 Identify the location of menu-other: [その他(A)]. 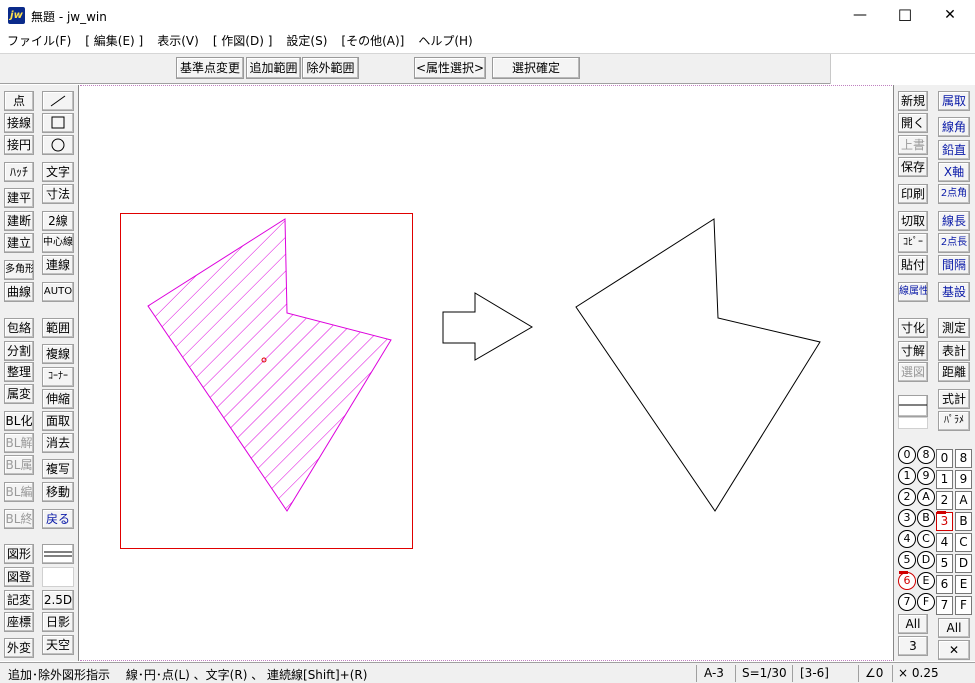
(372, 42).